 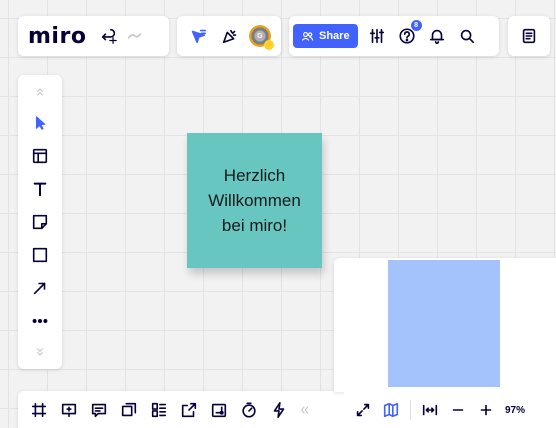 I want to click on undo-icon, so click(x=110, y=36).